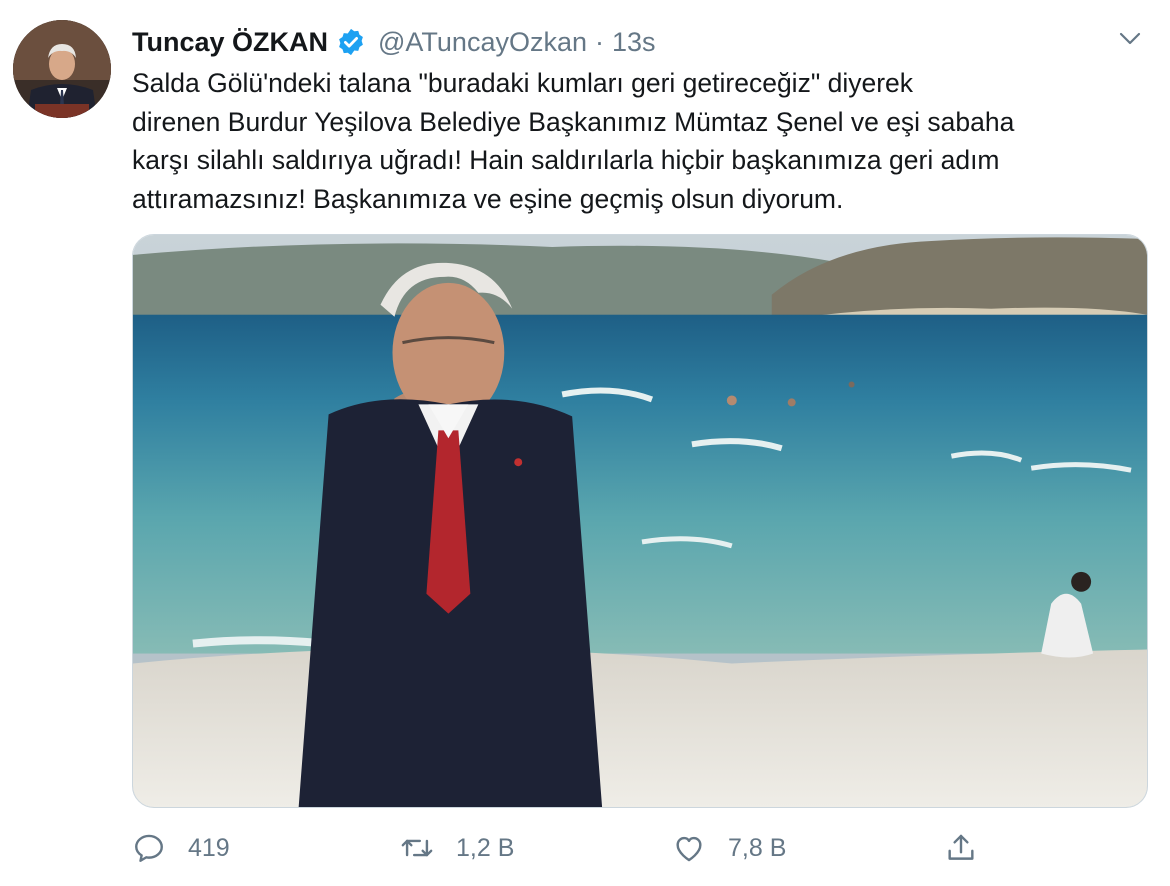  I want to click on author-avatar, so click(62, 69).